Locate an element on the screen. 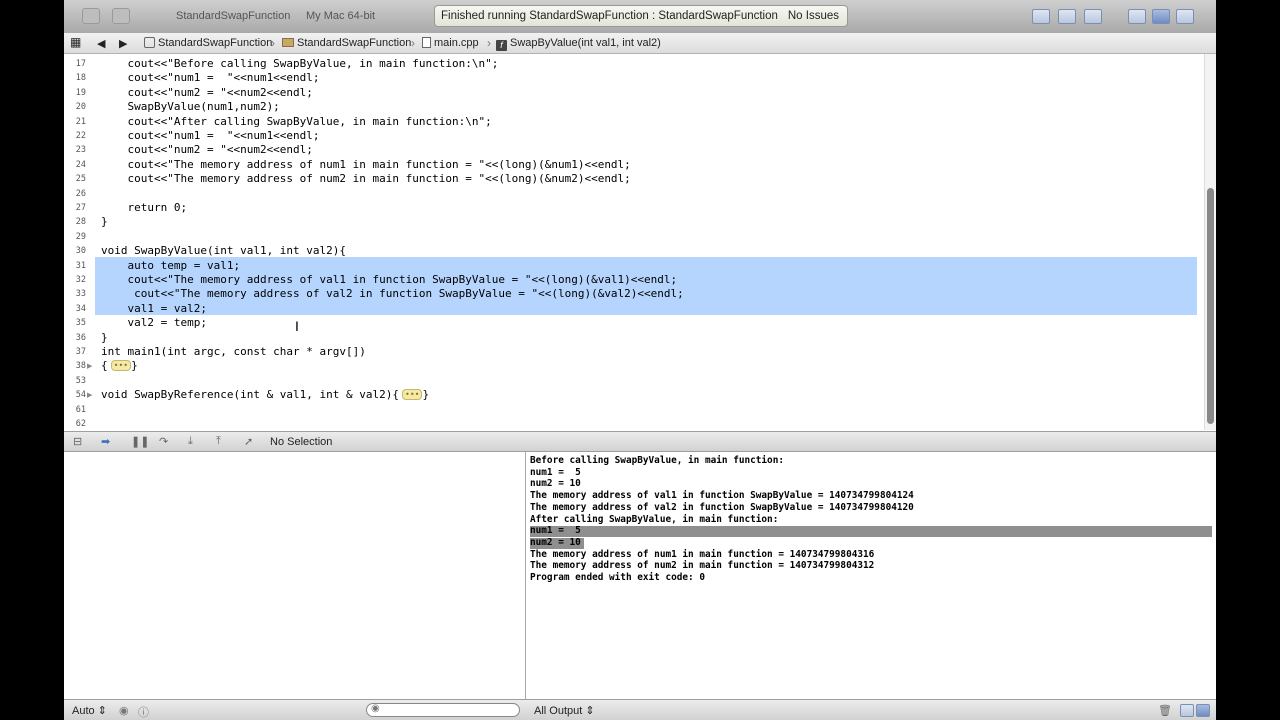 The image size is (1280, 720). line-number: 20 is located at coordinates (75, 107).